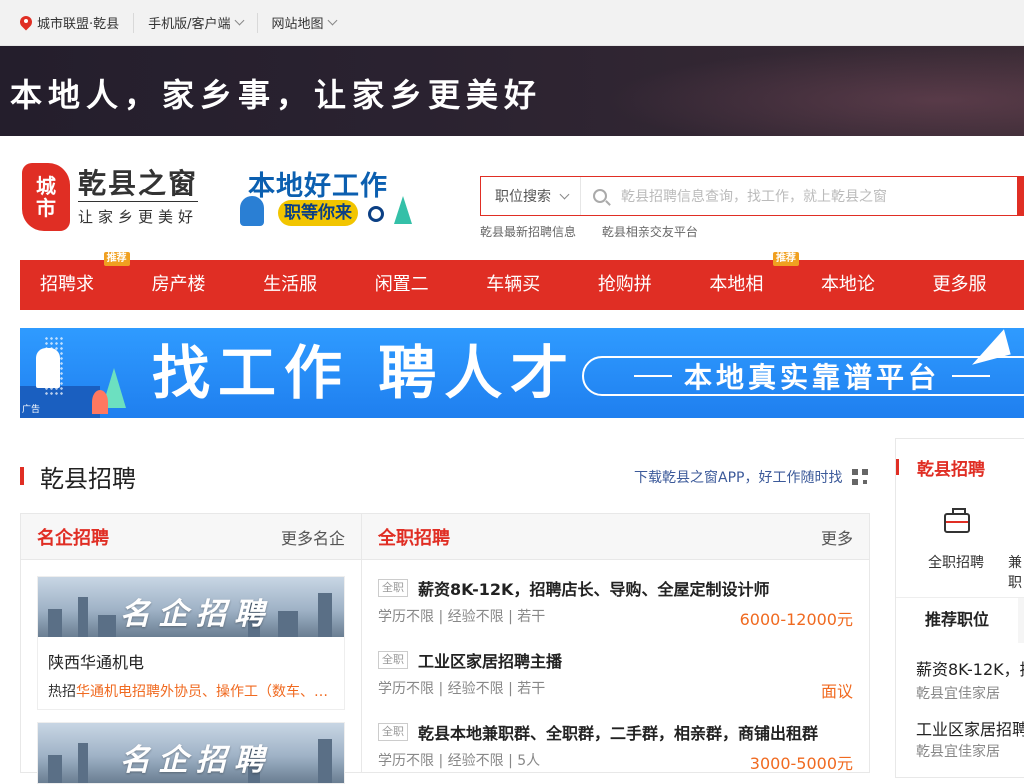 The width and height of the screenshot is (1024, 784). I want to click on accent-bar, so click(22, 476).